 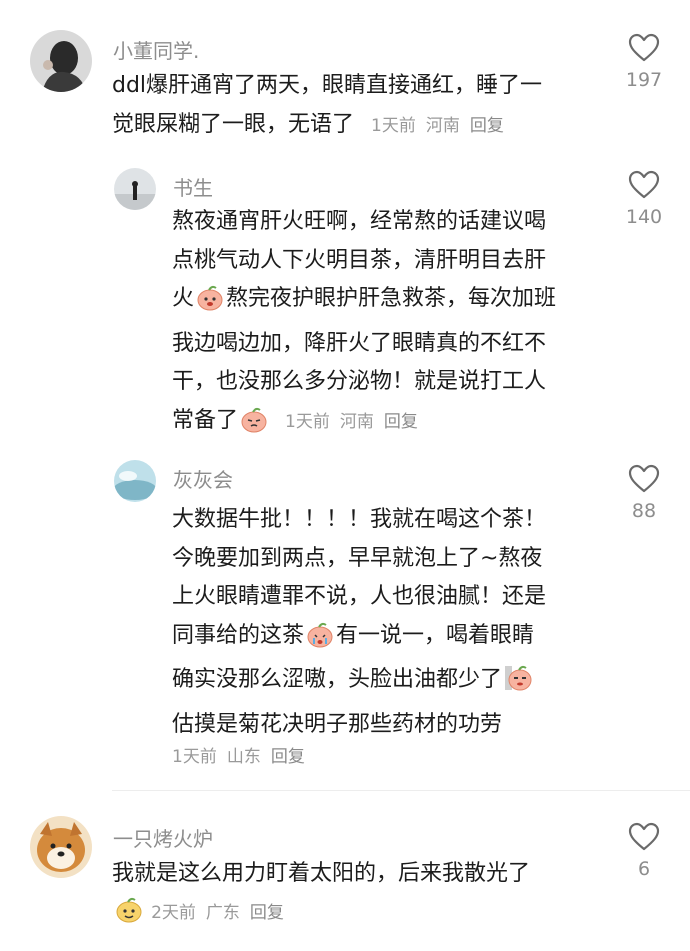 I want to click on comment-line: 上火眼睛遭罪不说，人也很油腻！还是, so click(x=359, y=596).